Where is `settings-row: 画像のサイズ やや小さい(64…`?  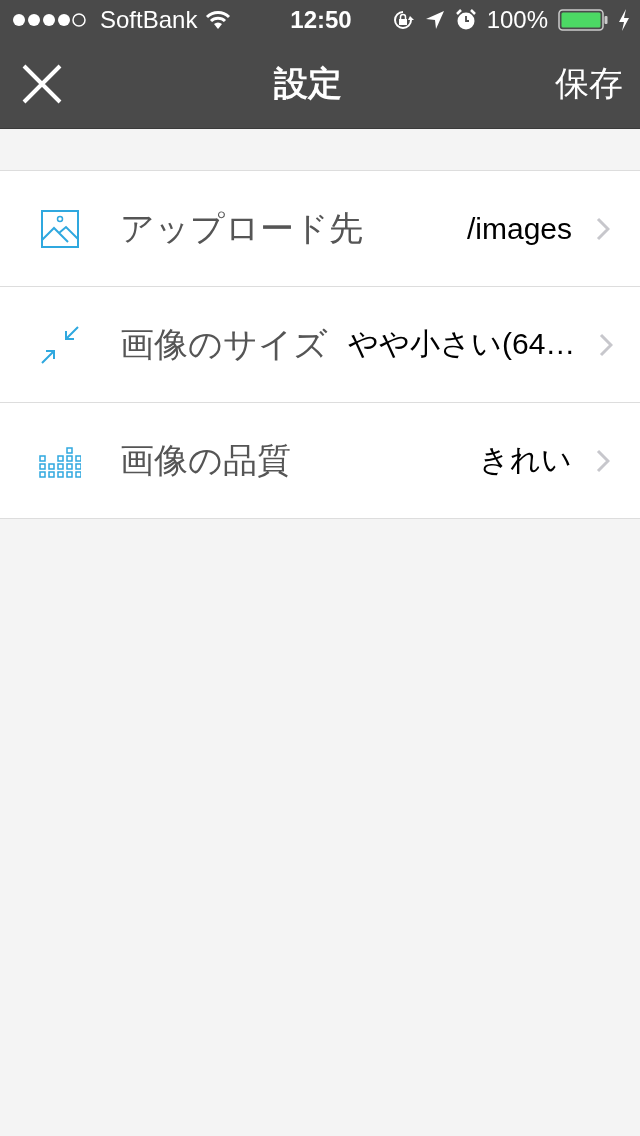 settings-row: 画像のサイズ やや小さい(64… is located at coordinates (320, 345).